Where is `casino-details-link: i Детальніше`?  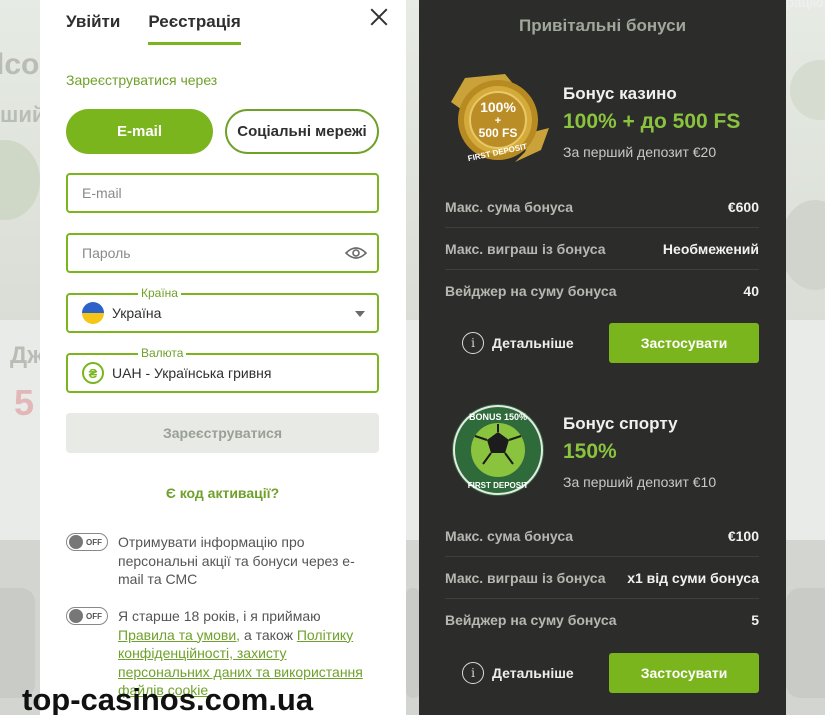 casino-details-link: i Детальніше is located at coordinates (518, 343).